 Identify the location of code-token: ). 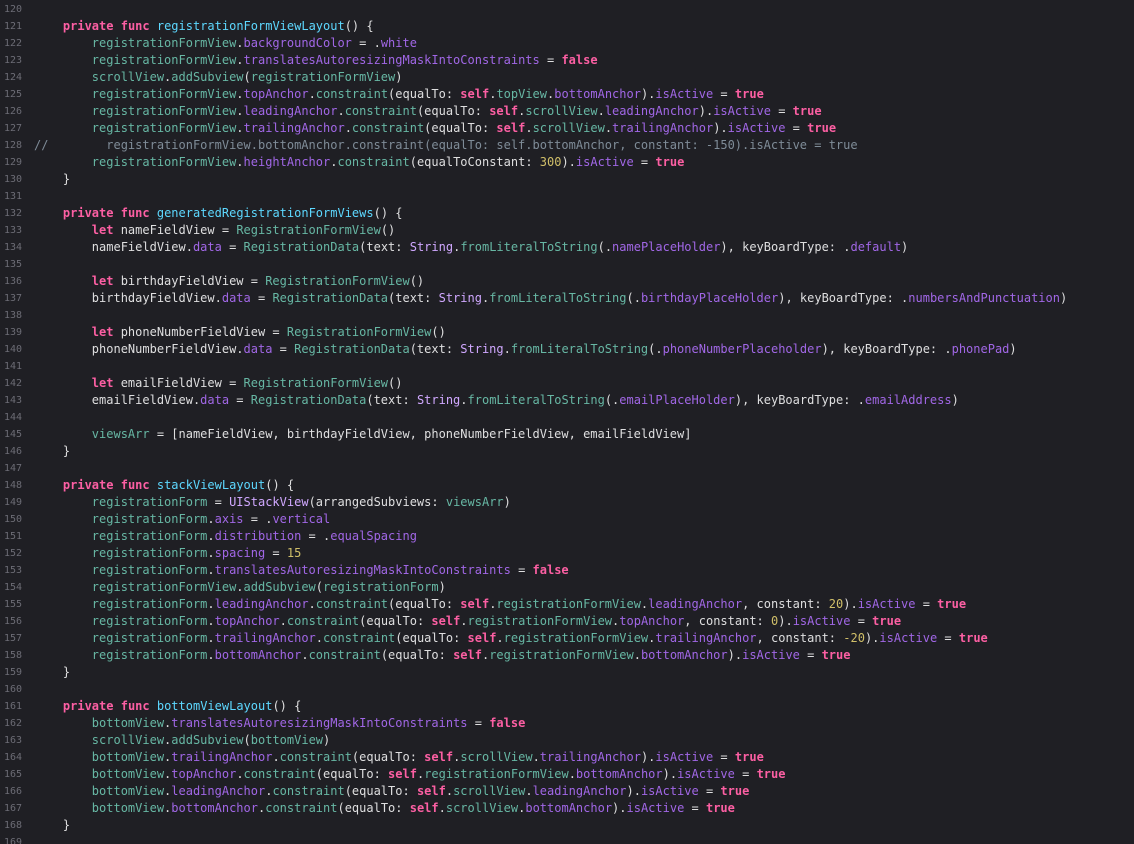
(1013, 349).